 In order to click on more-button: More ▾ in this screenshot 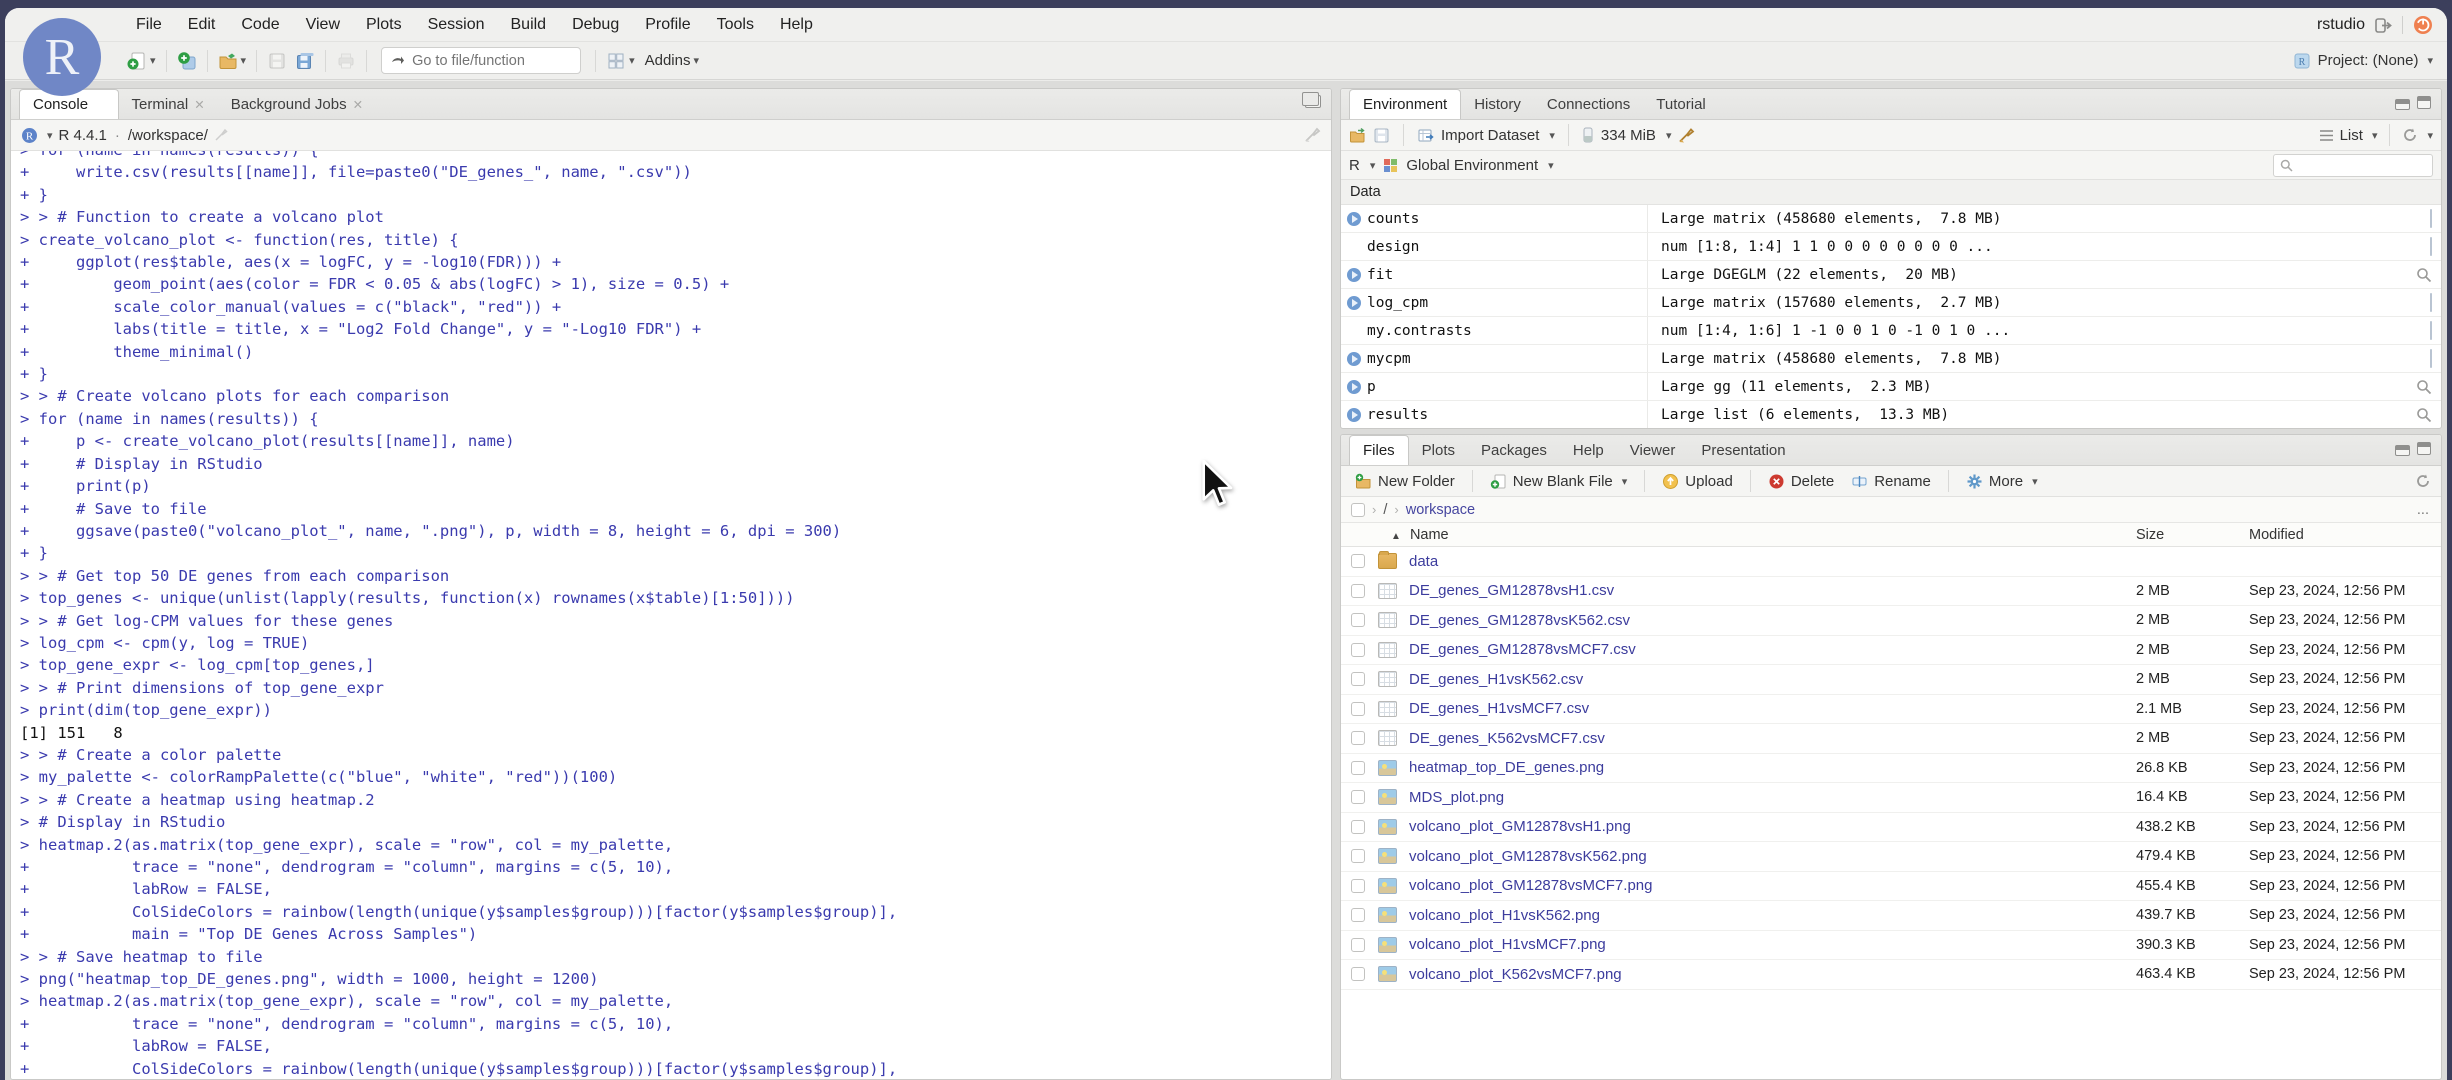, I will do `click(2002, 481)`.